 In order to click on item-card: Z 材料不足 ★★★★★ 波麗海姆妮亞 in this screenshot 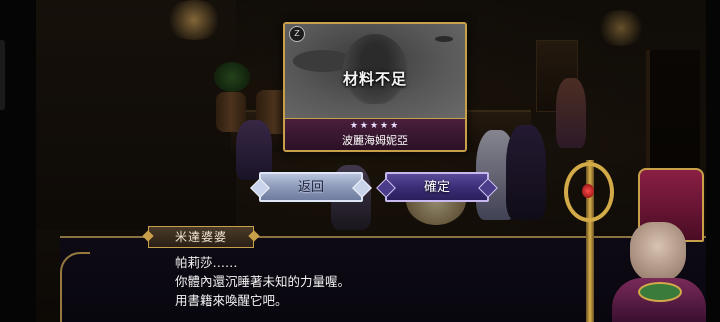, I will do `click(375, 87)`.